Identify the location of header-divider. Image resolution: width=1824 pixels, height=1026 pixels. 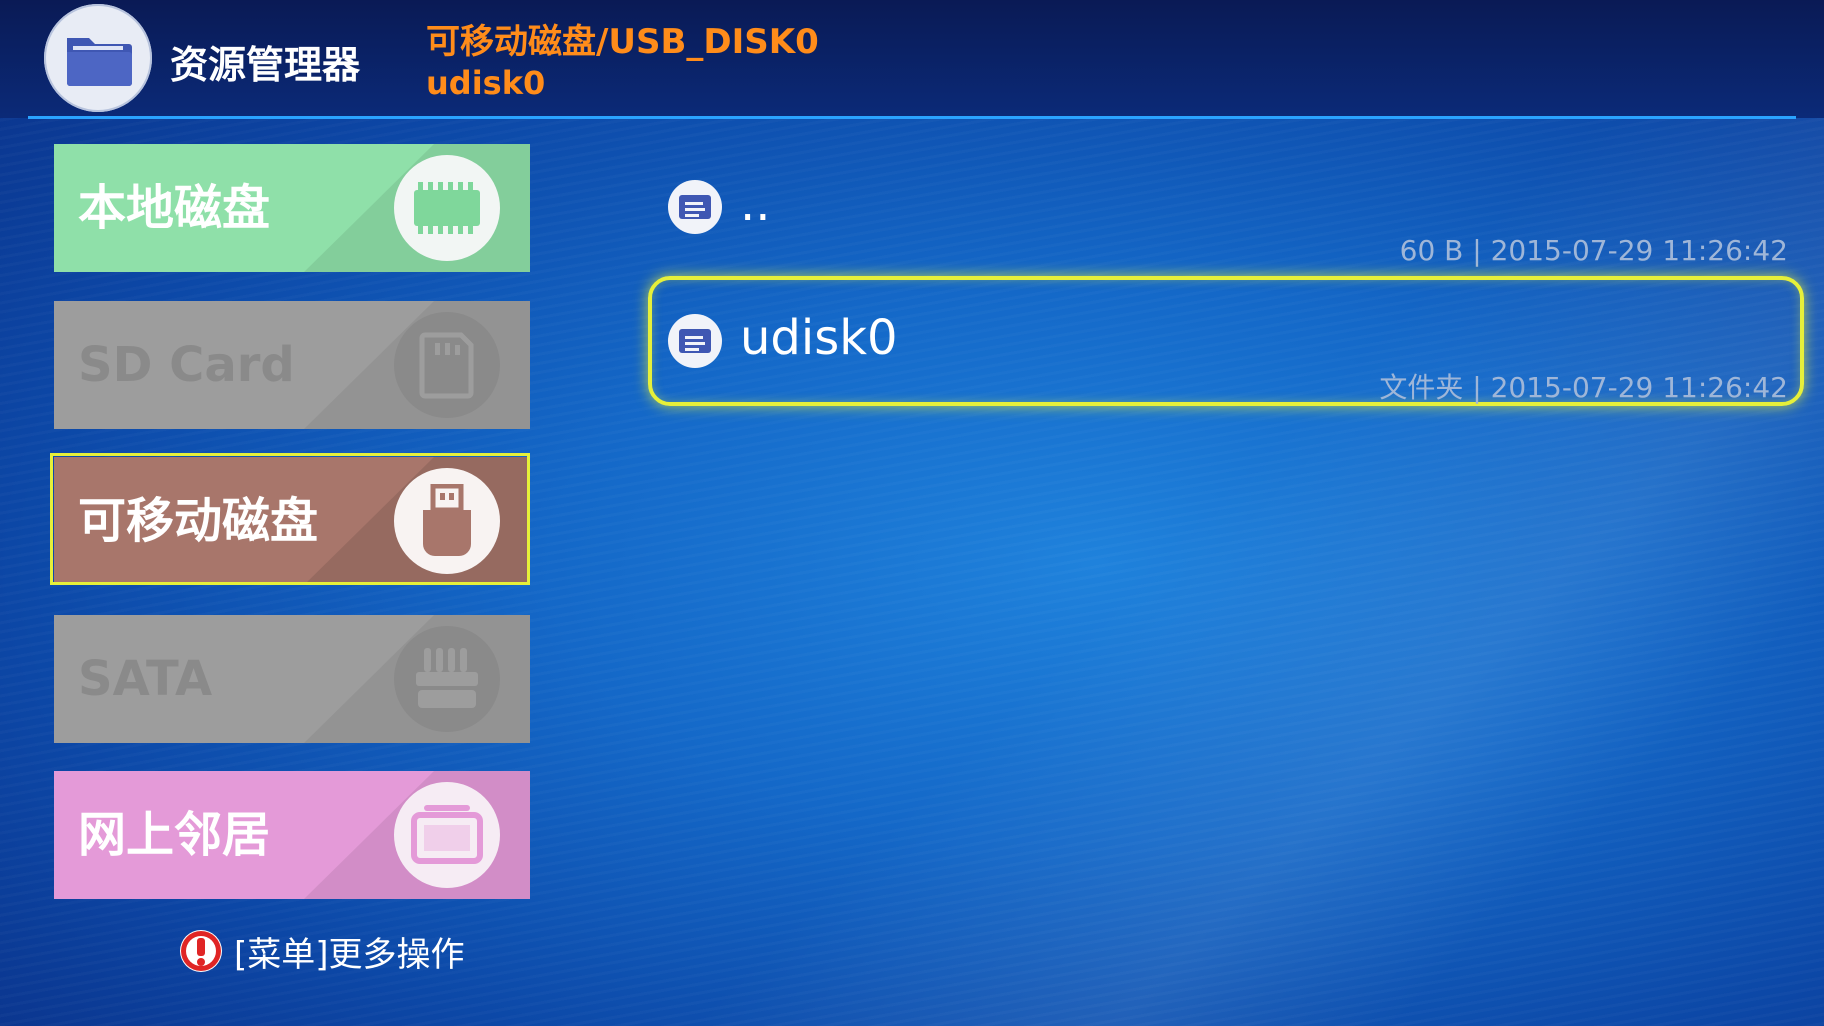
(912, 117).